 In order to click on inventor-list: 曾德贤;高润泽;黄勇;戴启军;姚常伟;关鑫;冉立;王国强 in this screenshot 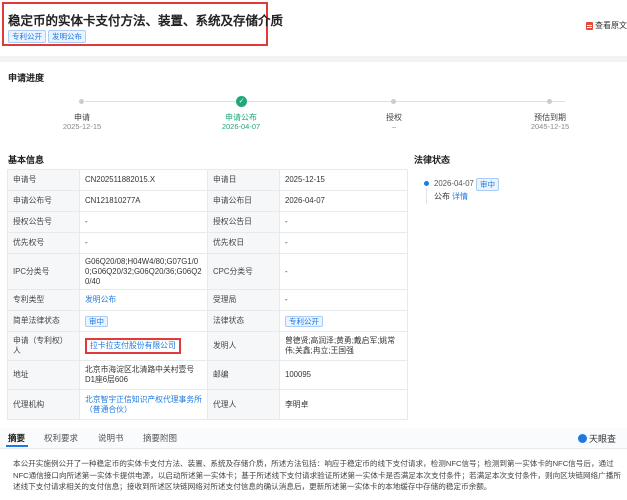, I will do `click(343, 346)`.